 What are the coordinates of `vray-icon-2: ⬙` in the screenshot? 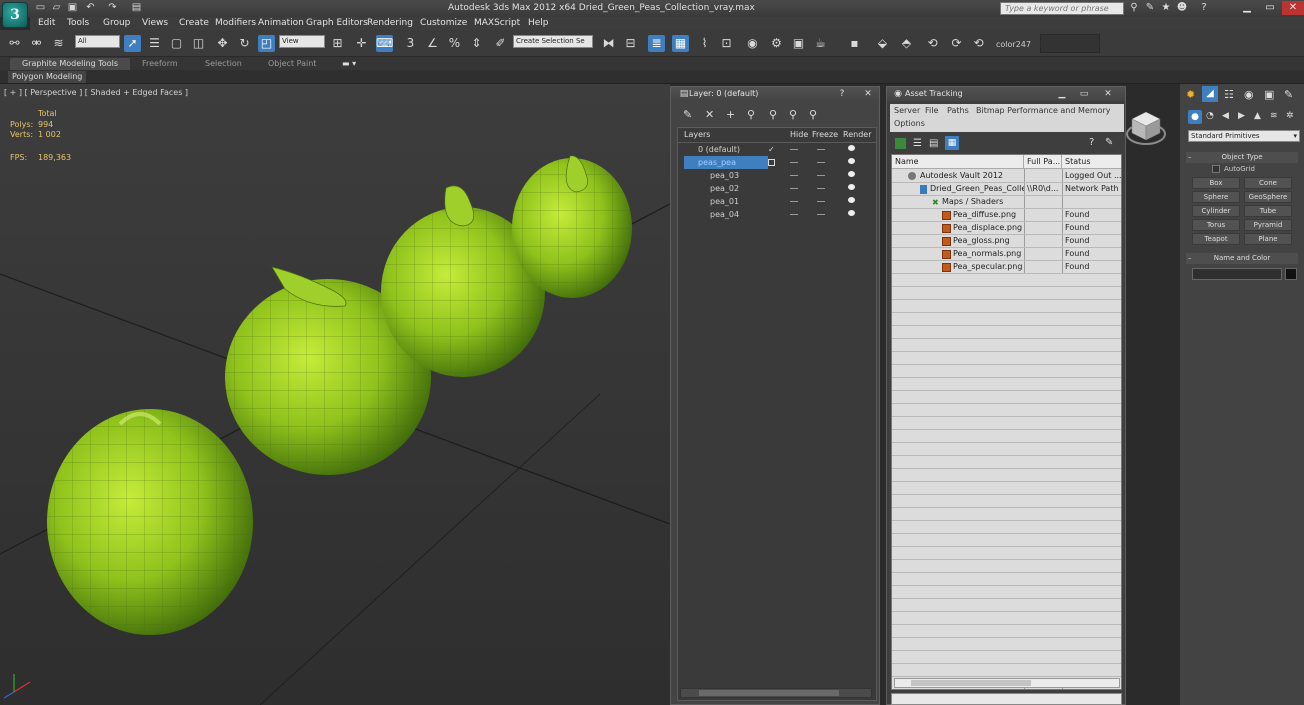 It's located at (882, 43).